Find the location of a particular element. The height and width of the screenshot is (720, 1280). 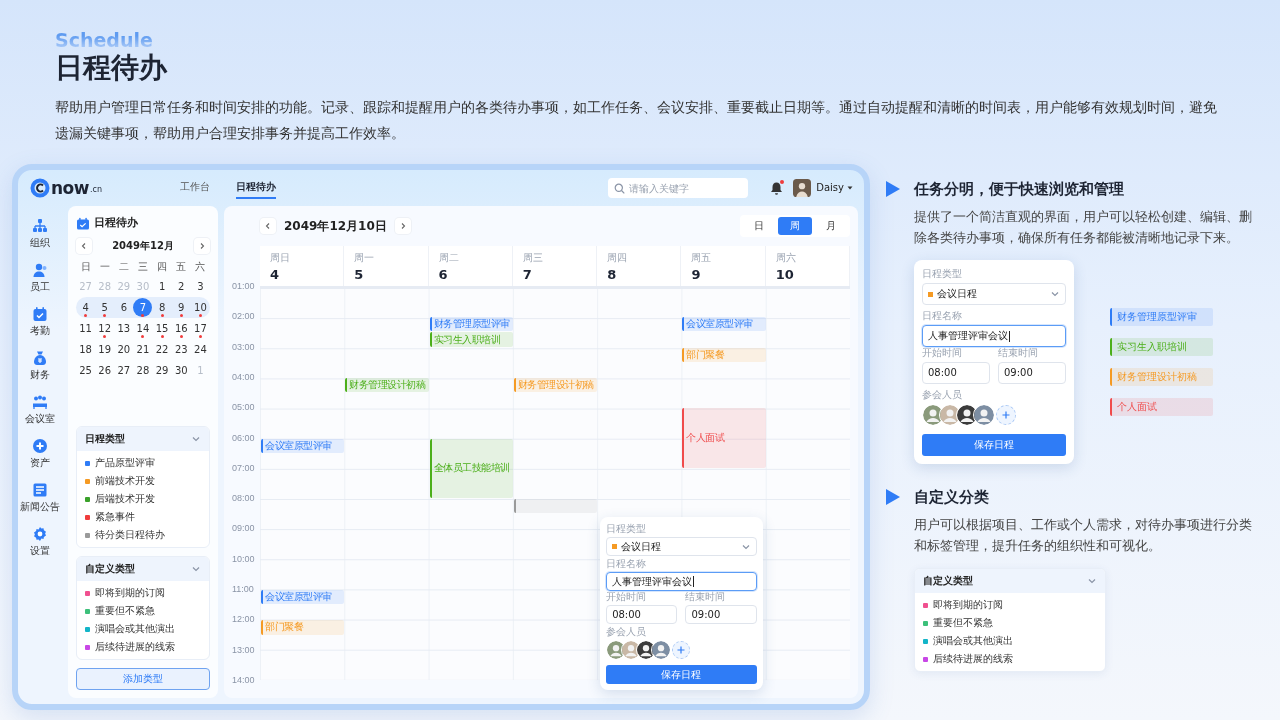

calendar-day: 10 is located at coordinates (200, 307).